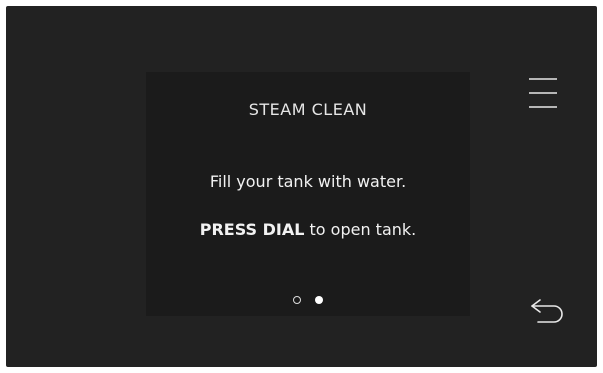 The image size is (603, 373). Describe the element at coordinates (252, 229) in the screenshot. I see `press-dial-emphasis: PRESS DIAL` at that location.